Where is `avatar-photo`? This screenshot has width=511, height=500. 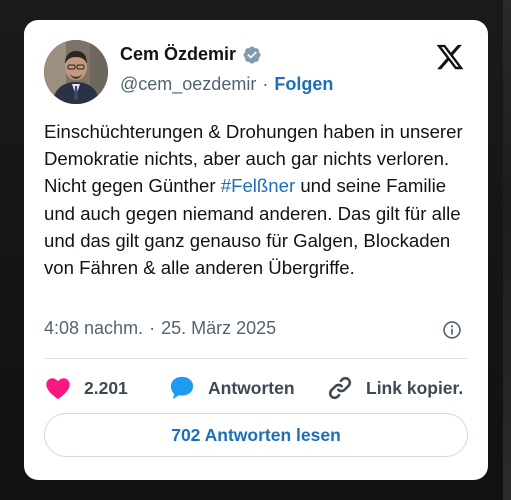 avatar-photo is located at coordinates (76, 72).